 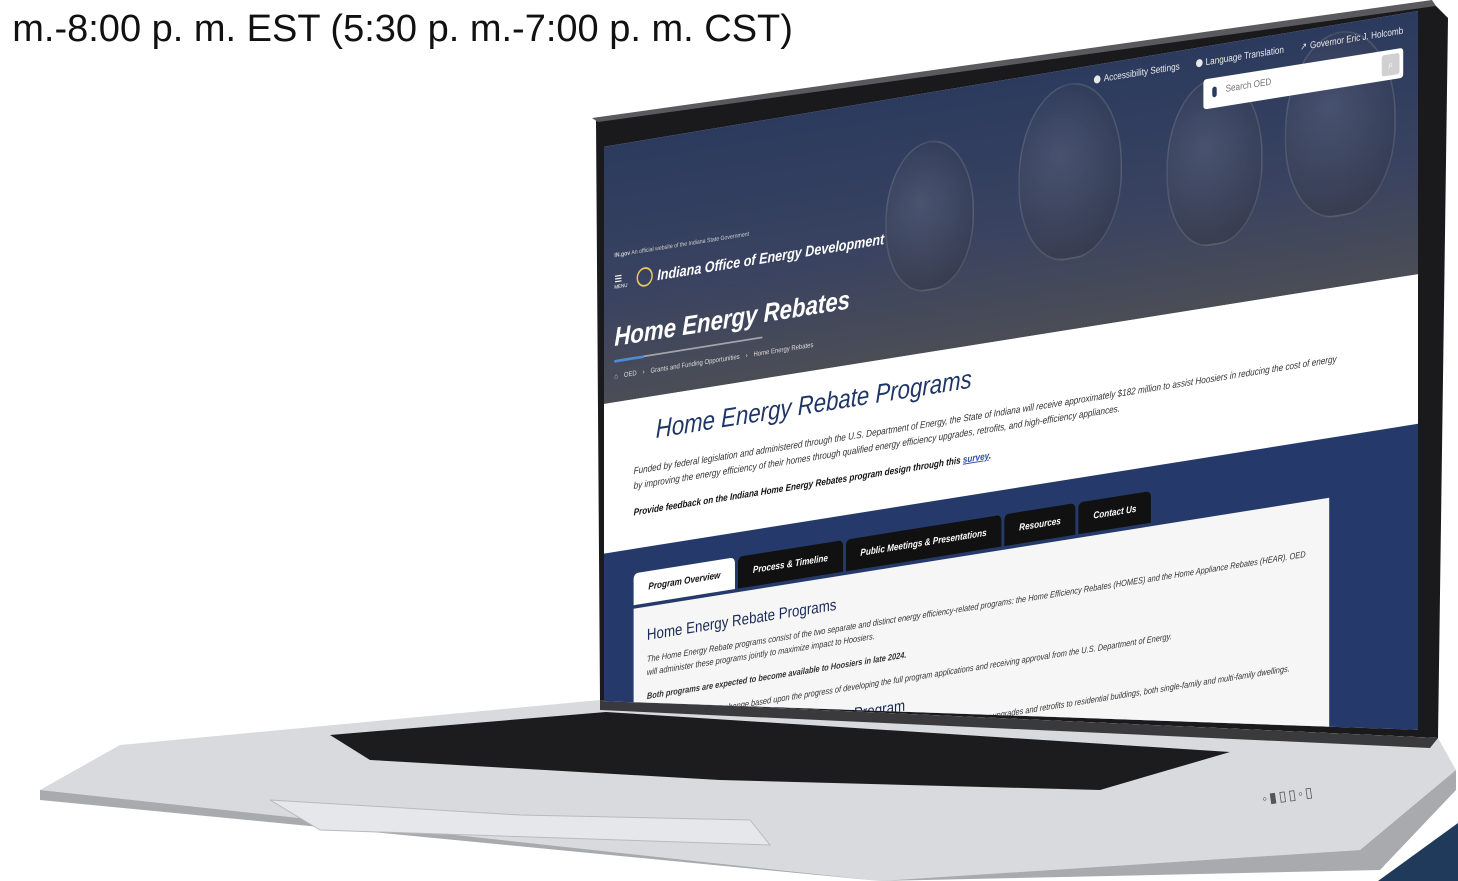 I want to click on search-icon: ⌕, so click(x=1391, y=65).